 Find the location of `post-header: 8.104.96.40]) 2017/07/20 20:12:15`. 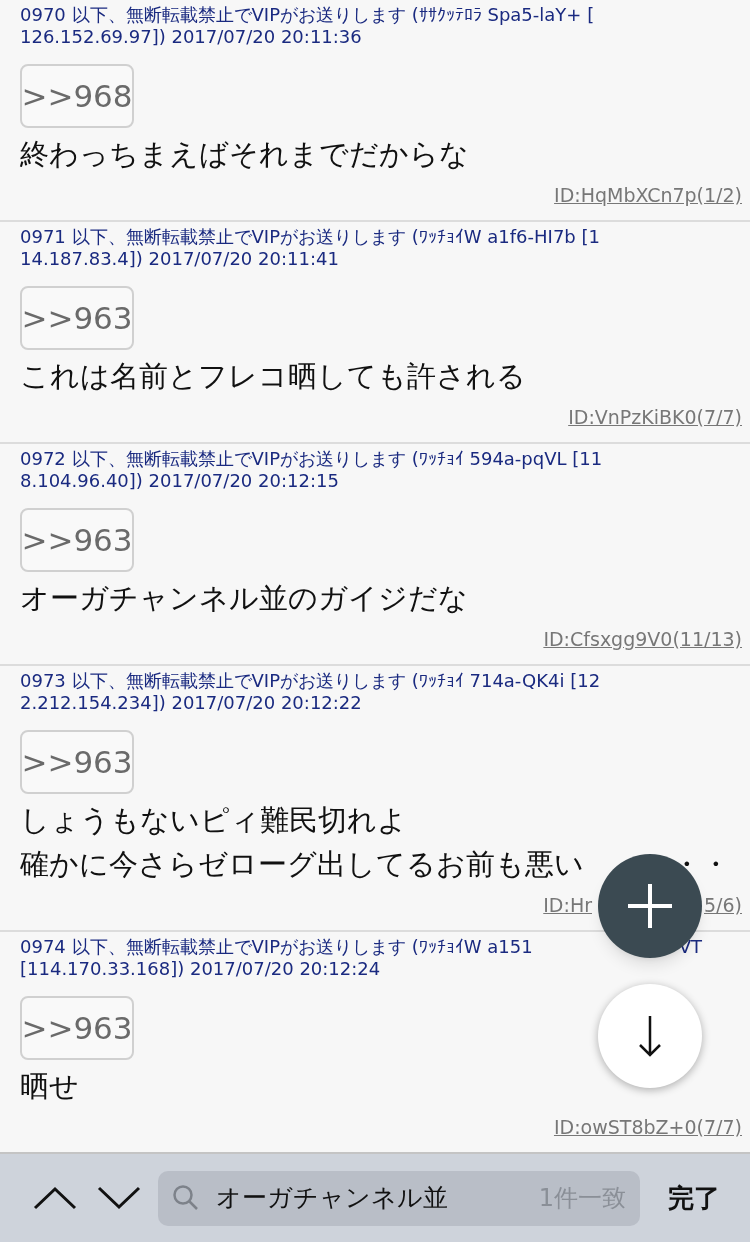

post-header: 8.104.96.40]) 2017/07/20 20:12:15 is located at coordinates (179, 481).